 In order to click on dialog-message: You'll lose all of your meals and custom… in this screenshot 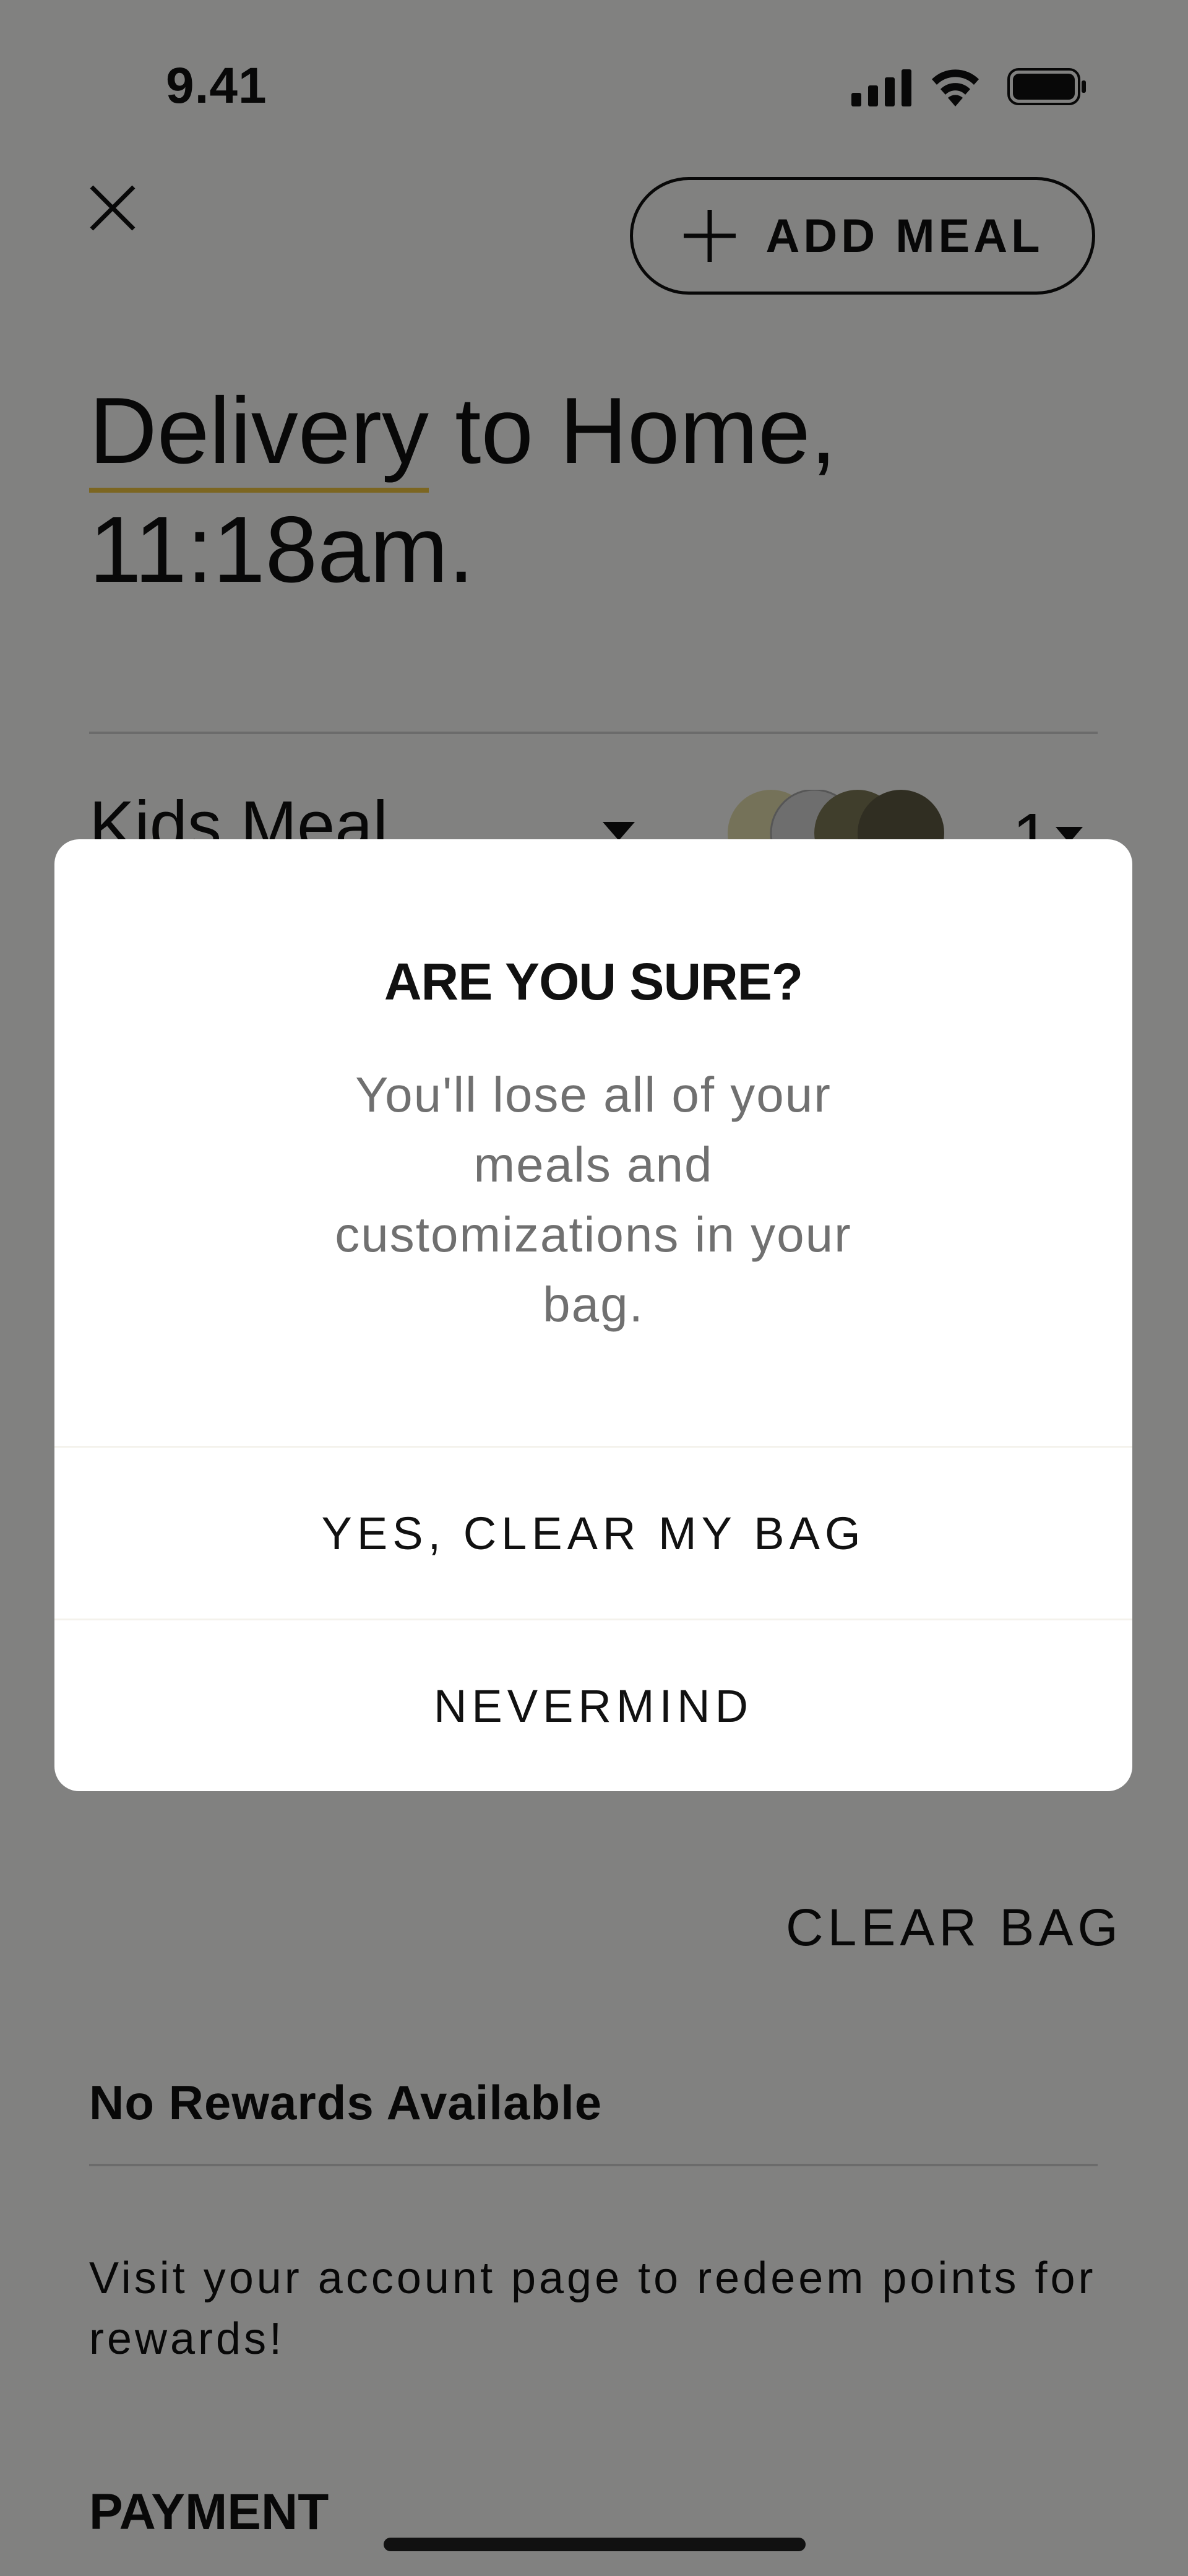, I will do `click(593, 1199)`.